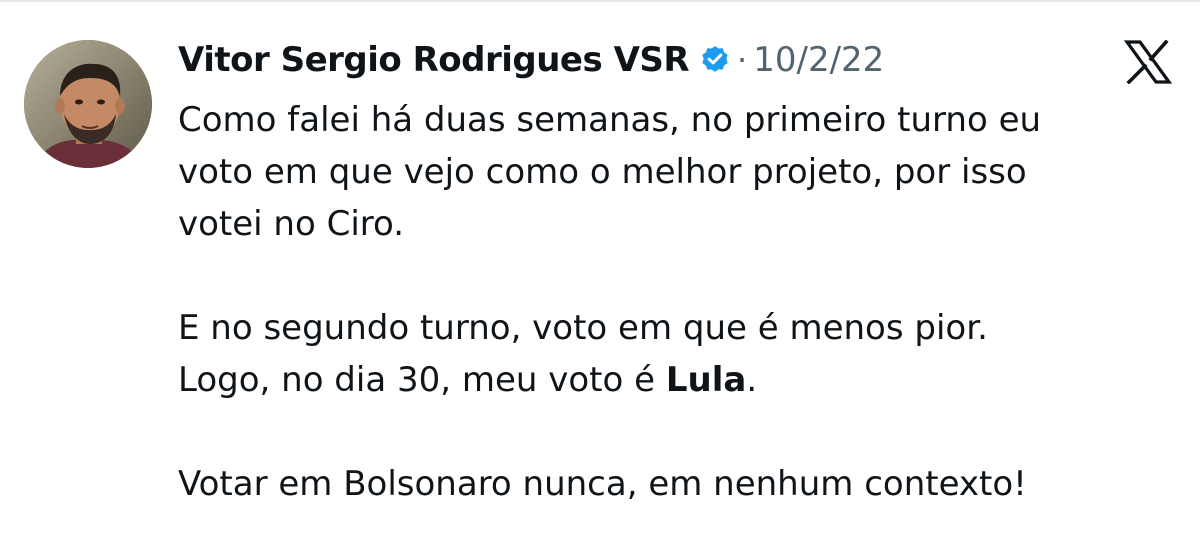 This screenshot has width=1200, height=549. I want to click on x-logo-icon, so click(1148, 62).